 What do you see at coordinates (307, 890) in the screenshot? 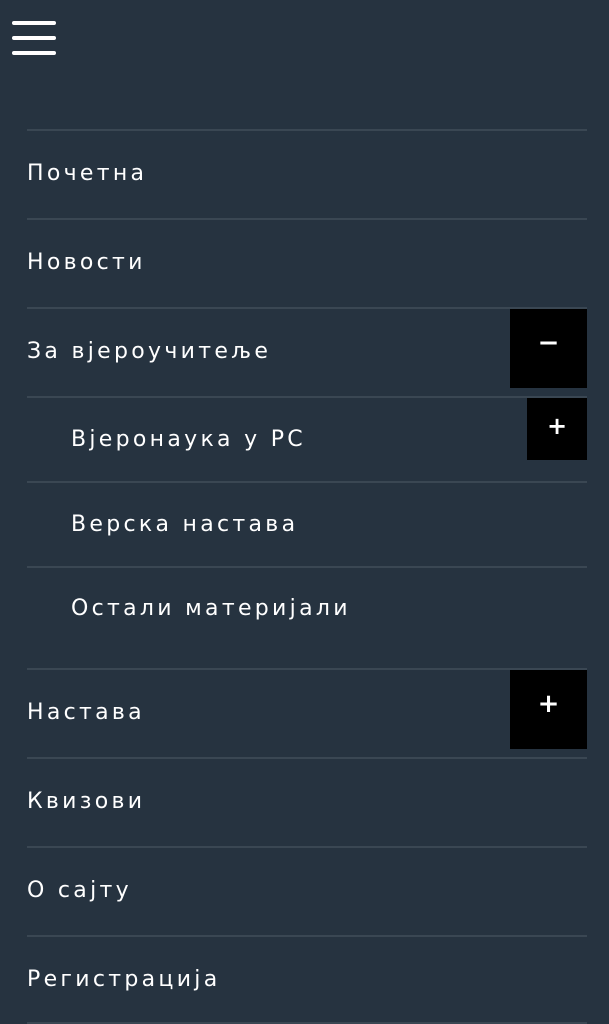
I see `menu-item-o-sajtu: О сајту` at bounding box center [307, 890].